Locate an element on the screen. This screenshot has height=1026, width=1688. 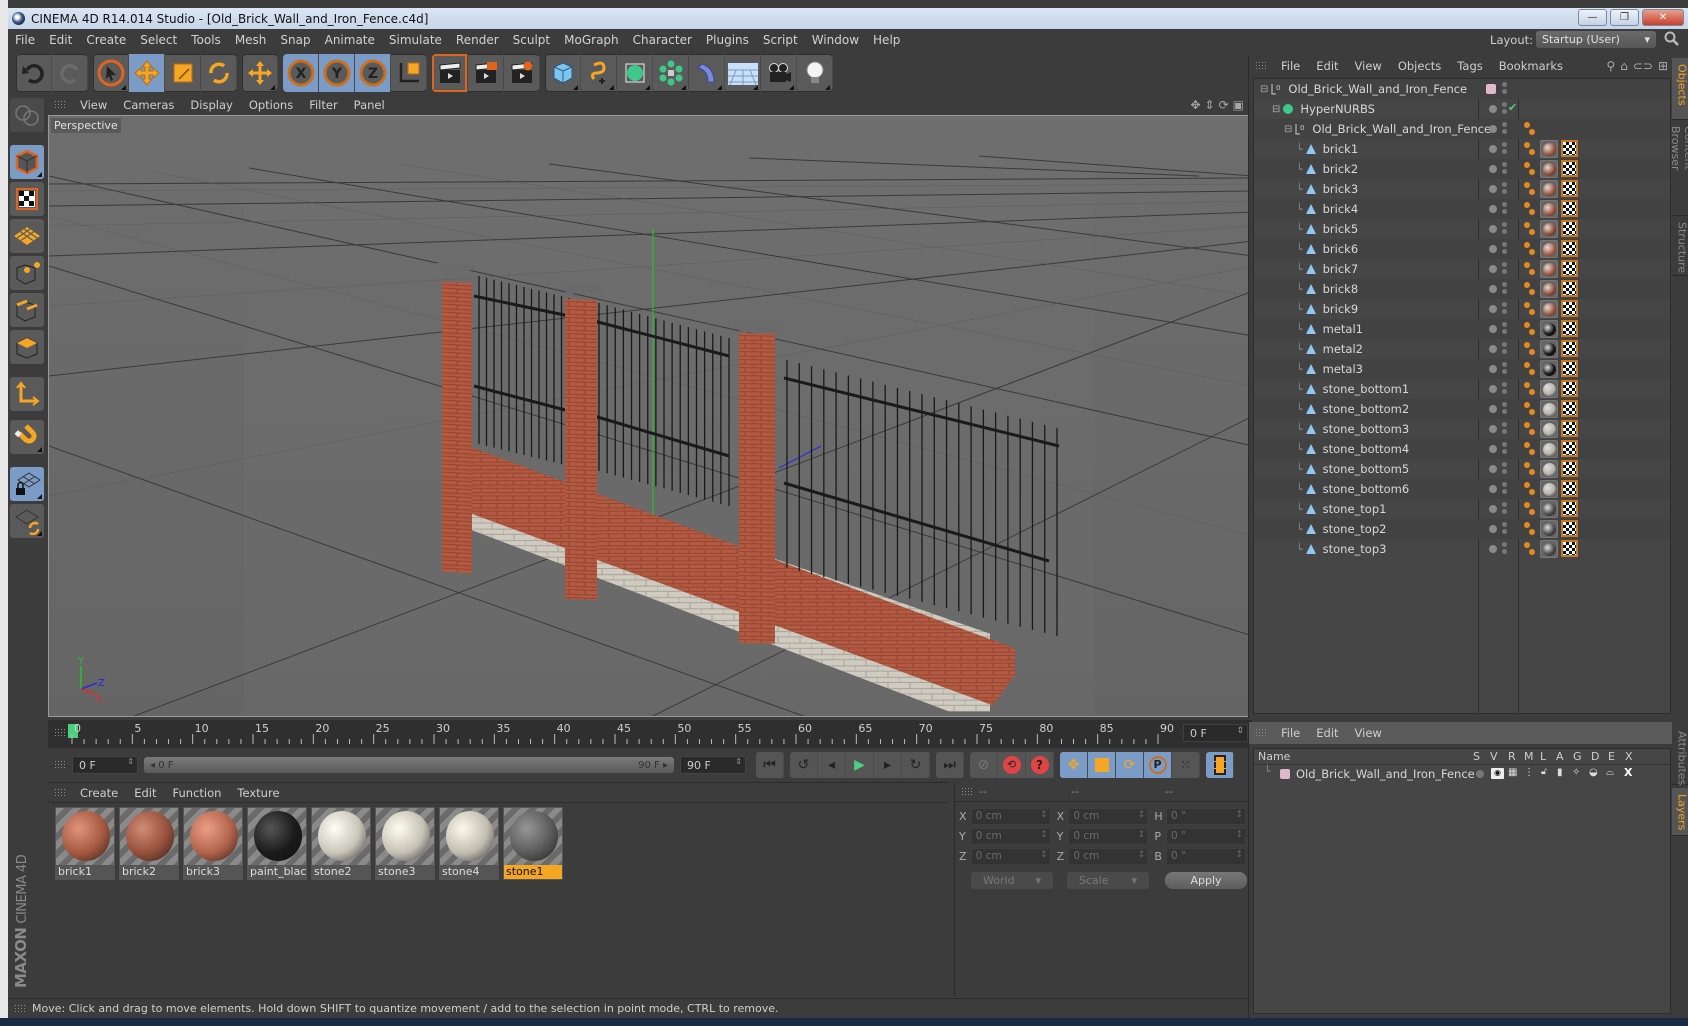
object-row: └ stone_bottom5 is located at coordinates (1462, 469).